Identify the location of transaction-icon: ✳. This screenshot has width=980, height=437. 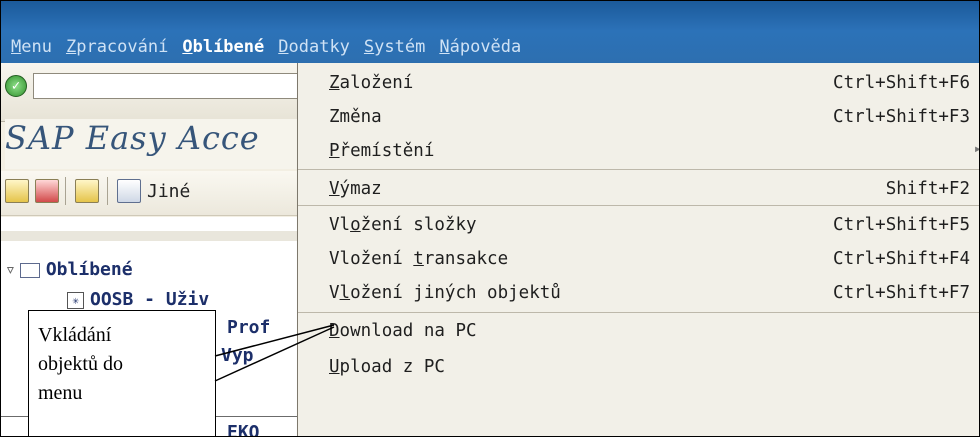
(75, 300).